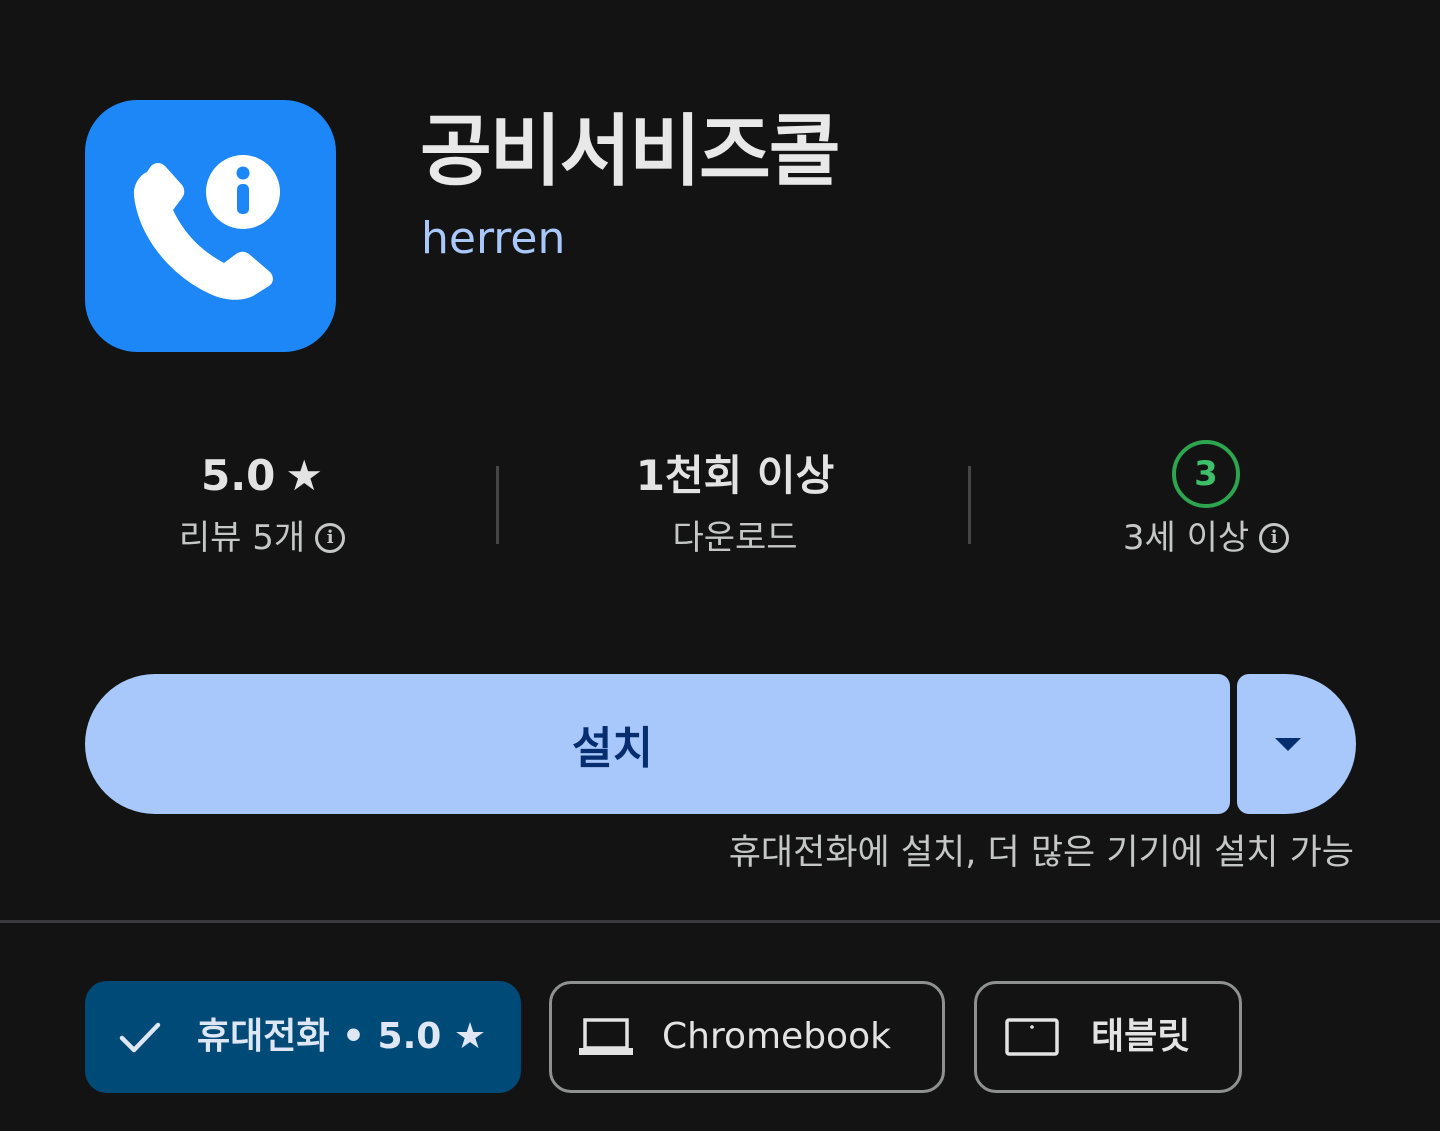  I want to click on device-chip-tablet: 태블릿, so click(1108, 1037).